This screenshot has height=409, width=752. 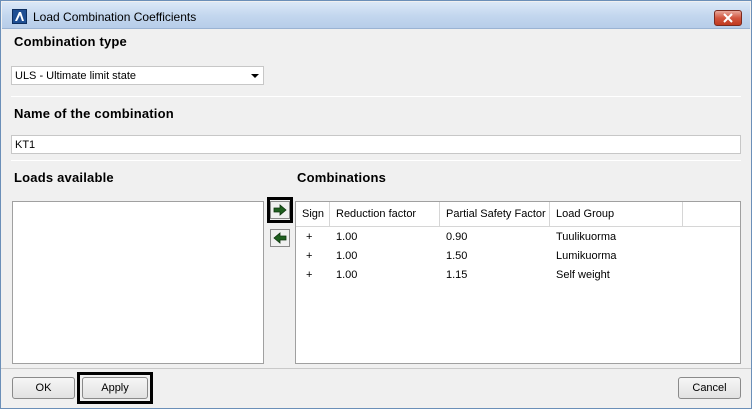 I want to click on window-title: Load Combination Coefficients, so click(x=115, y=17).